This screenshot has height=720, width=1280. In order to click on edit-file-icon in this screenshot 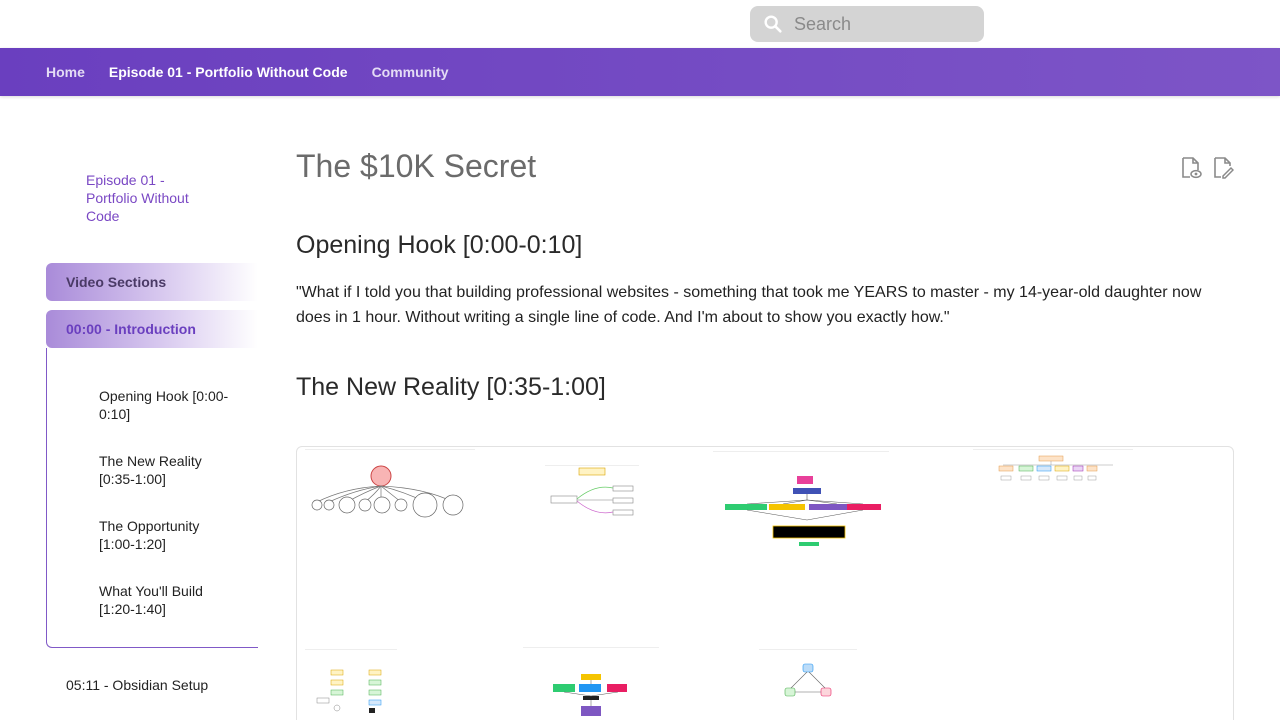, I will do `click(1223, 168)`.